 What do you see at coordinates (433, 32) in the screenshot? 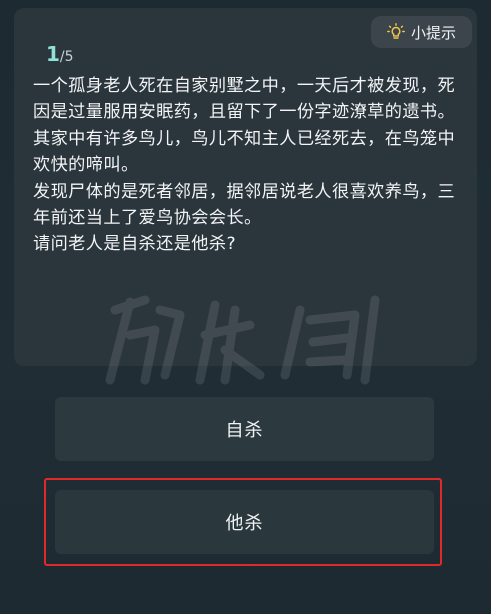
I see `hint-label: 小提示` at bounding box center [433, 32].